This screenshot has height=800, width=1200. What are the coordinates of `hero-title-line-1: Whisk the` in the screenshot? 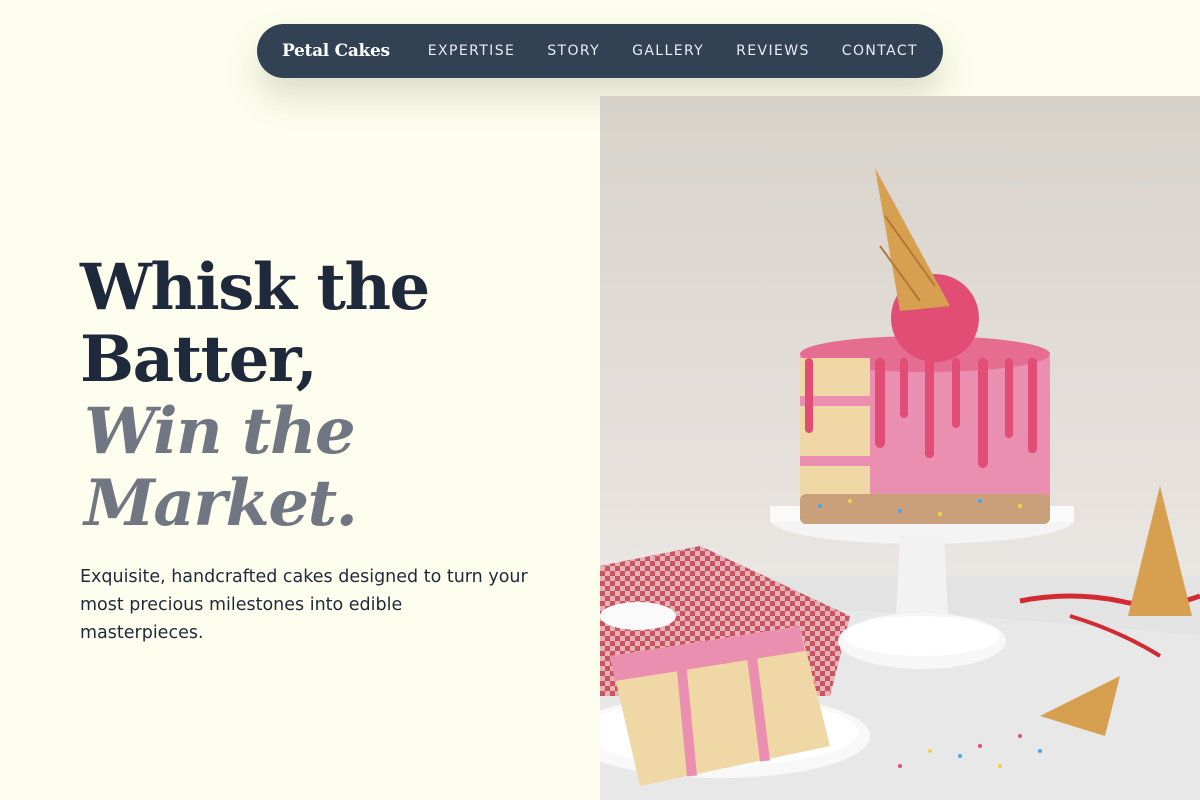 It's located at (255, 287).